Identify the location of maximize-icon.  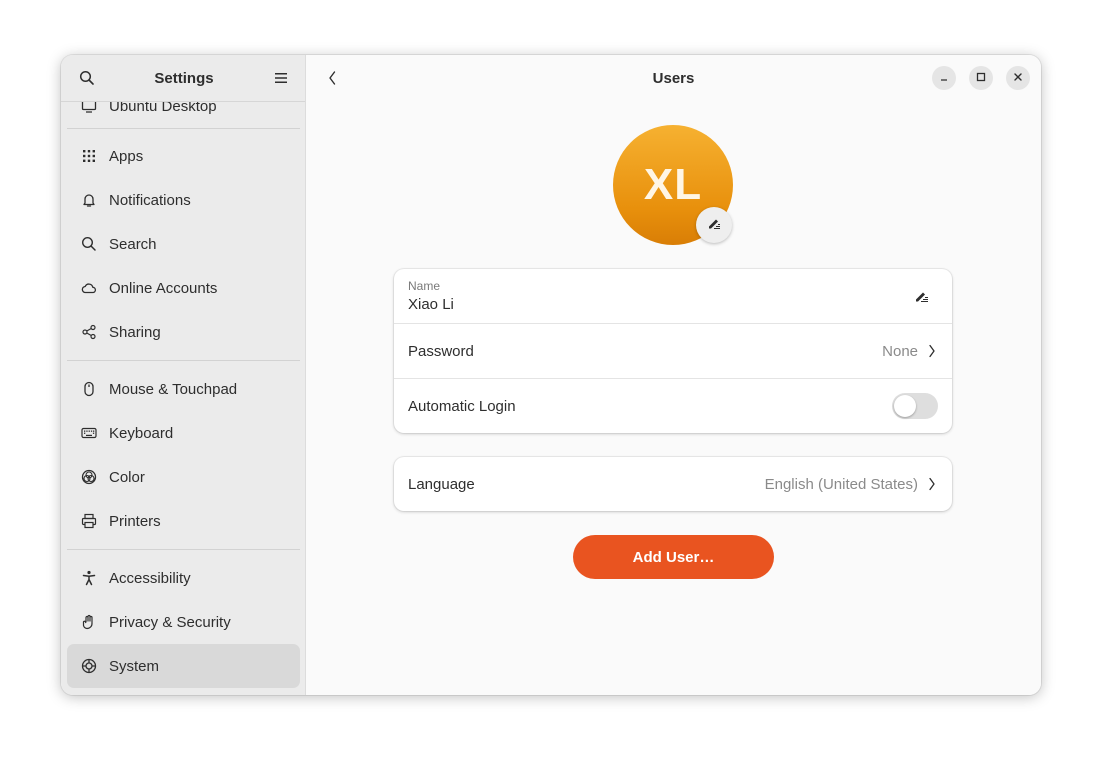
(981, 78).